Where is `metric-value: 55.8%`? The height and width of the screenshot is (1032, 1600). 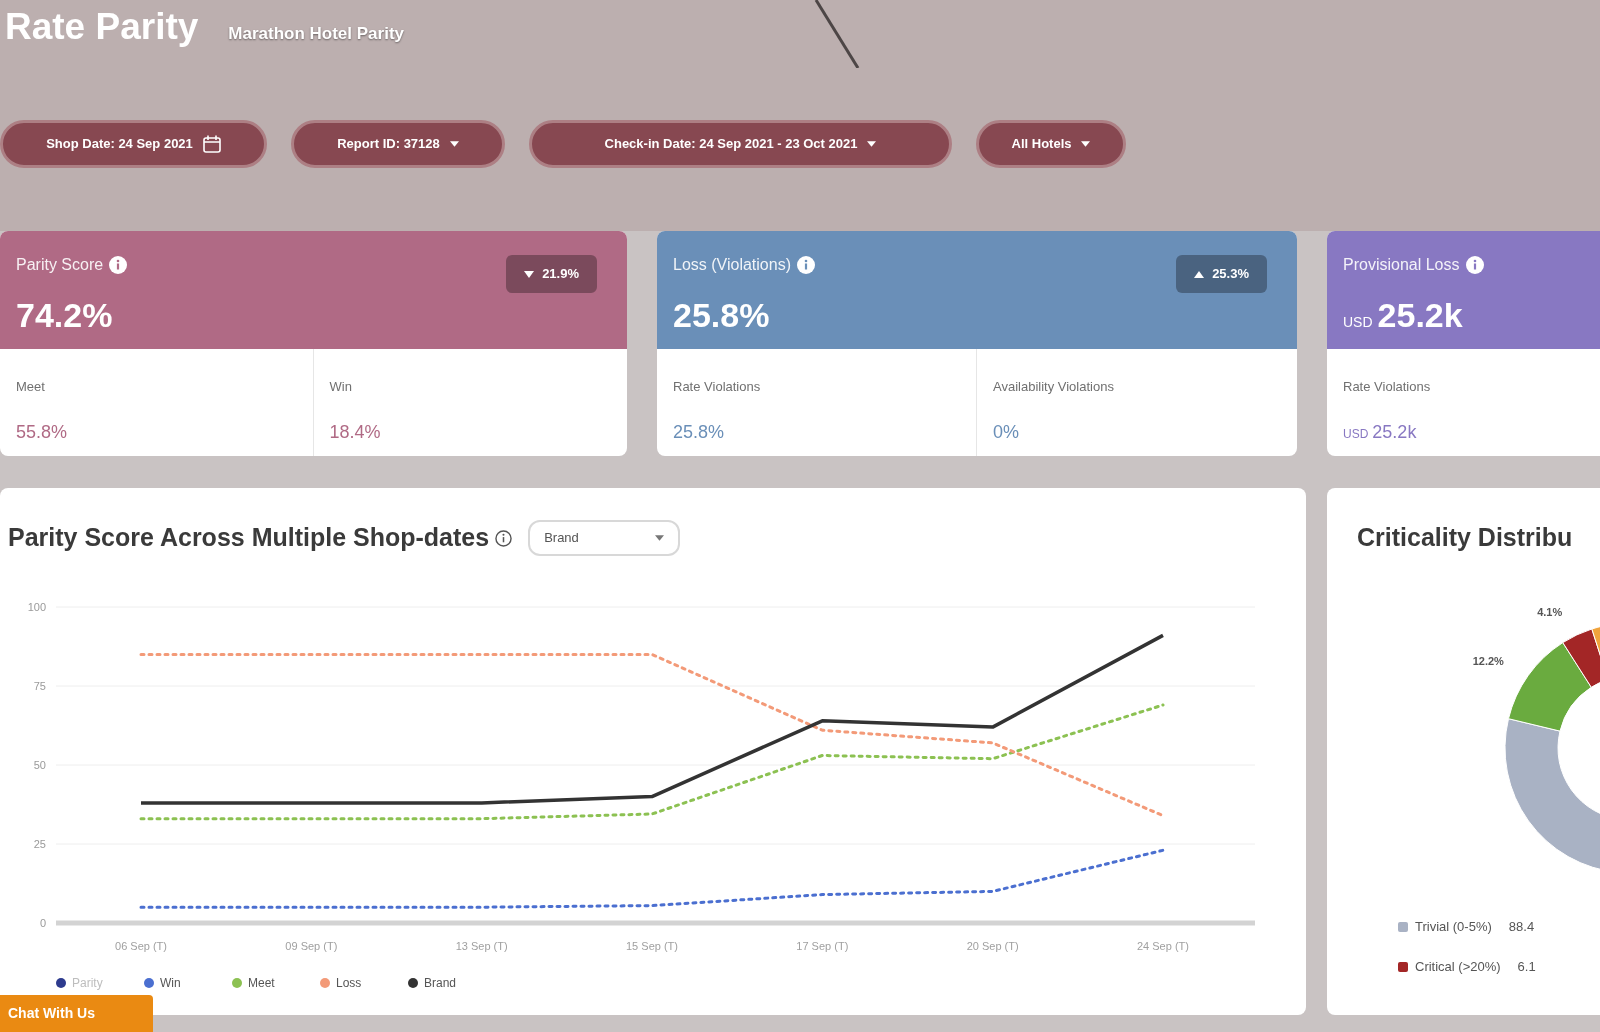
metric-value: 55.8% is located at coordinates (42, 432).